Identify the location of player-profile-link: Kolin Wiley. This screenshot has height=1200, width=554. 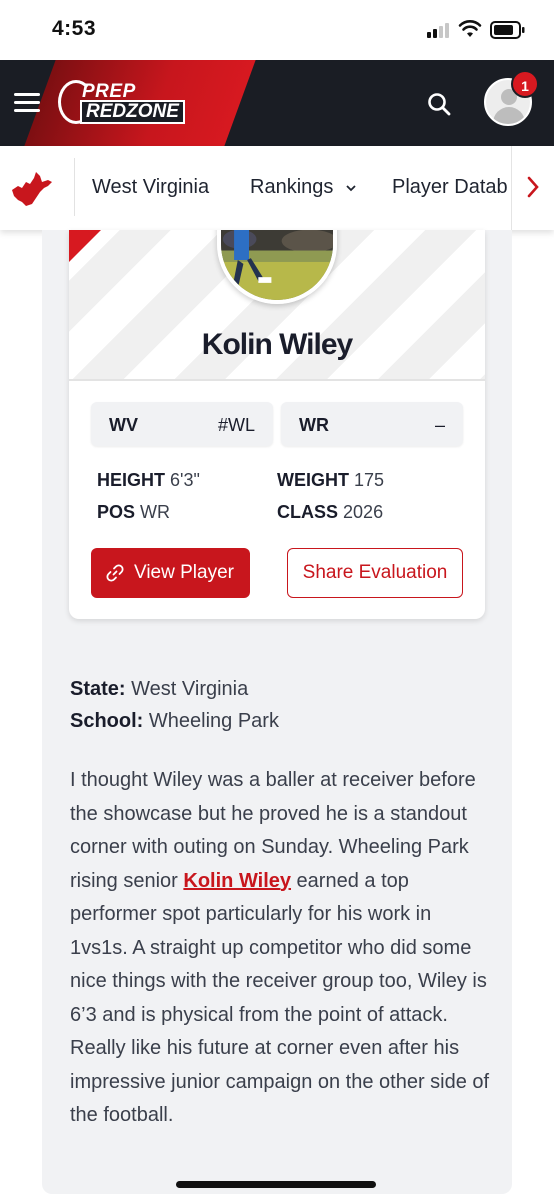
(237, 881).